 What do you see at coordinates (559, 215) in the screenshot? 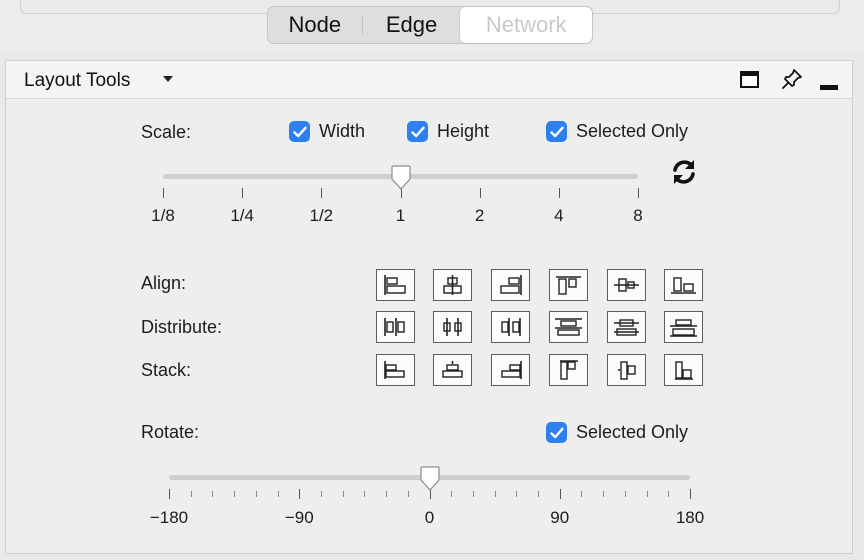
I see `slider-tick-label: 4` at bounding box center [559, 215].